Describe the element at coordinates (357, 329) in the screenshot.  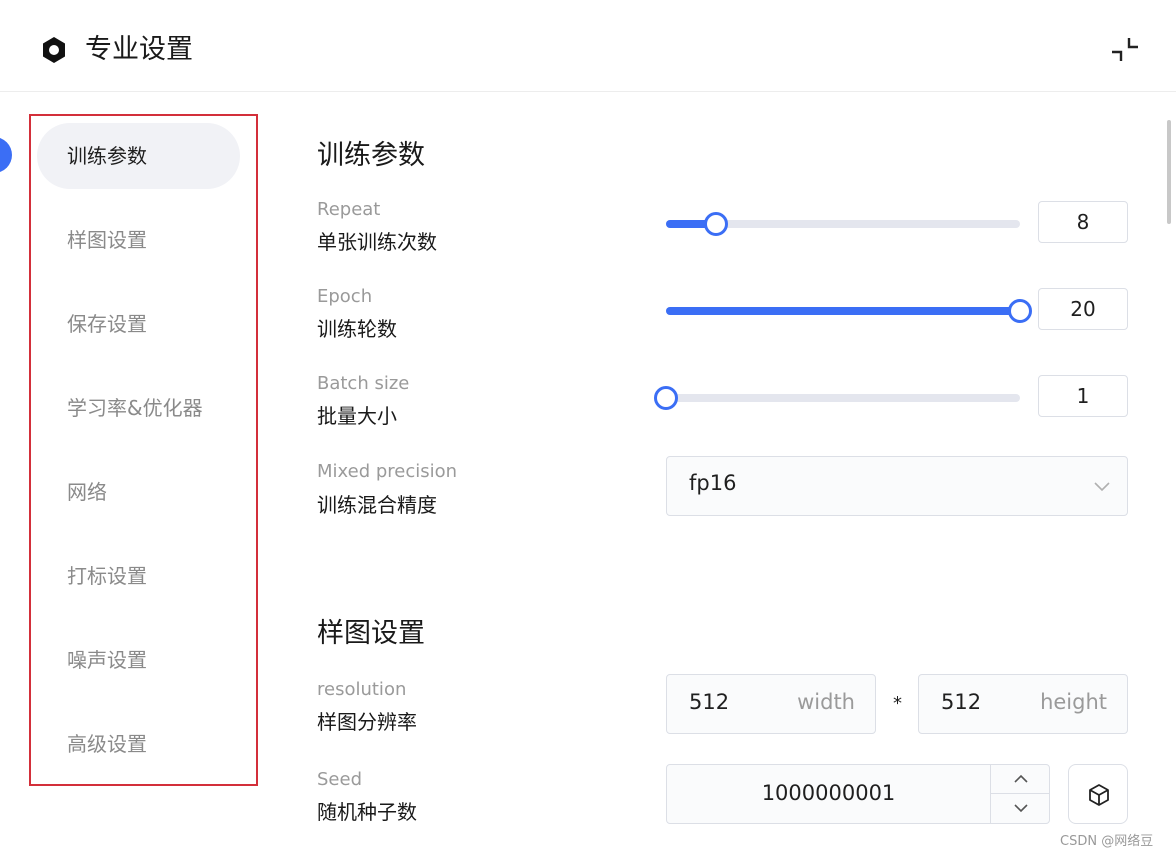
I see `epoch-label-cn: 训练轮数` at that location.